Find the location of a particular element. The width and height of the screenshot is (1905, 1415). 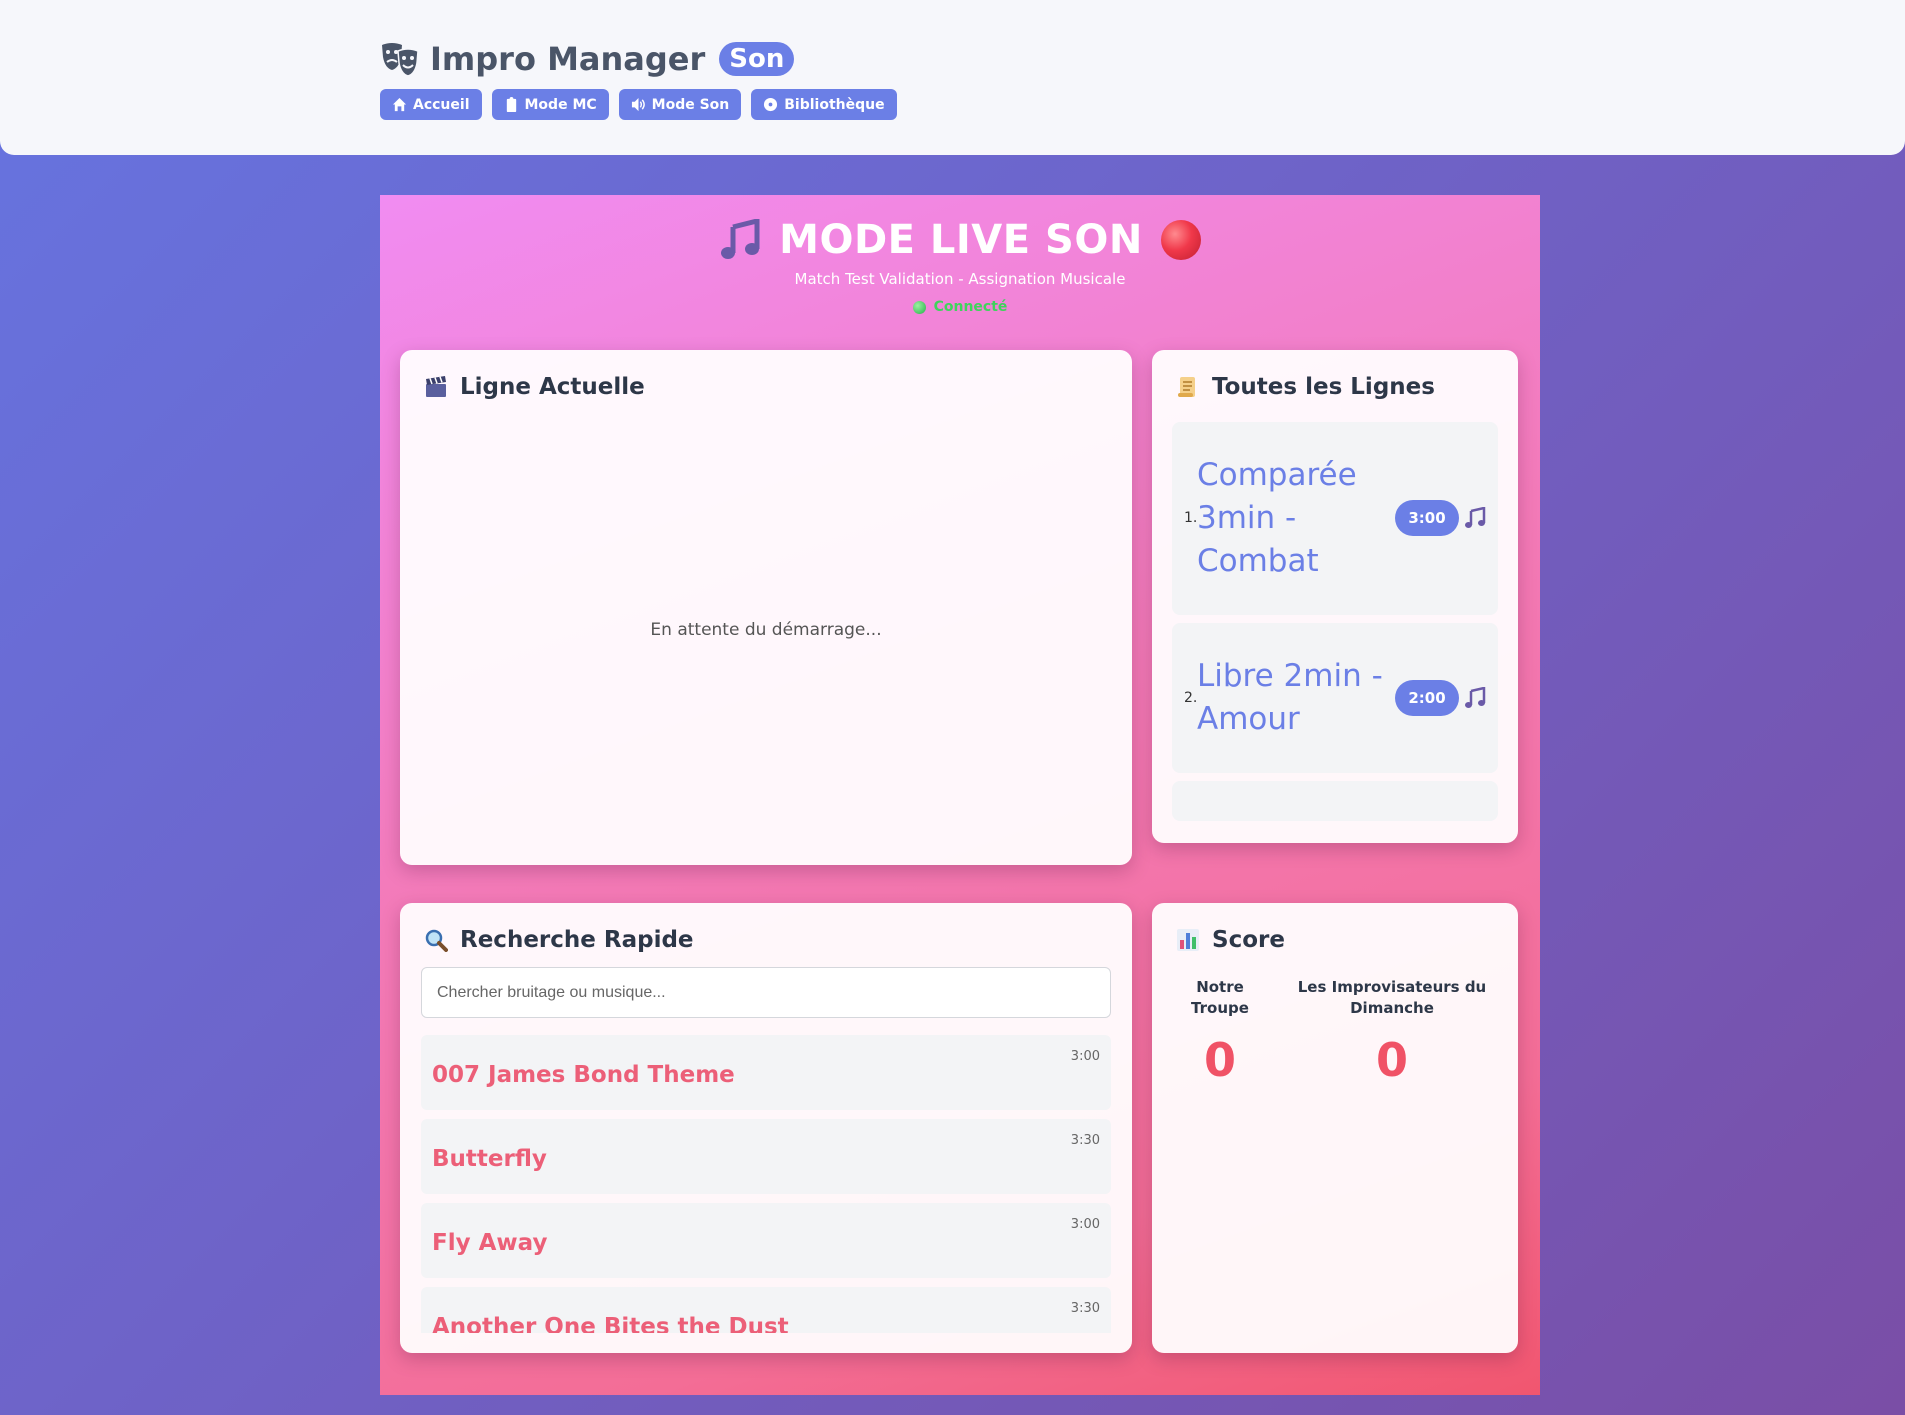

result-item: Another One Bites the Dust 3:30 is located at coordinates (766, 1310).